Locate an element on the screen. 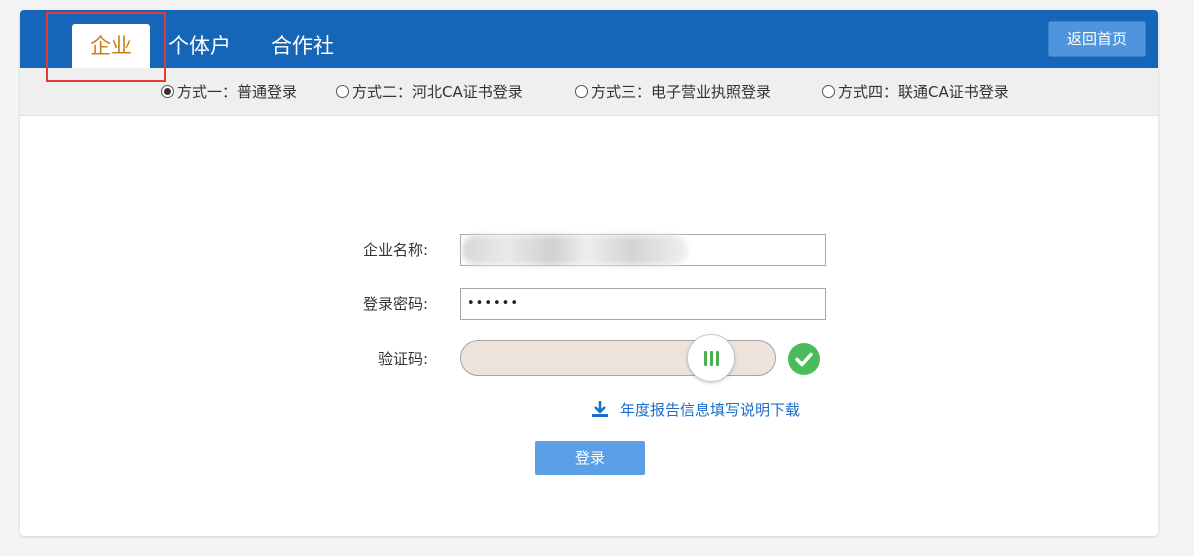  company-name-label: 企业名称: is located at coordinates (395, 250).